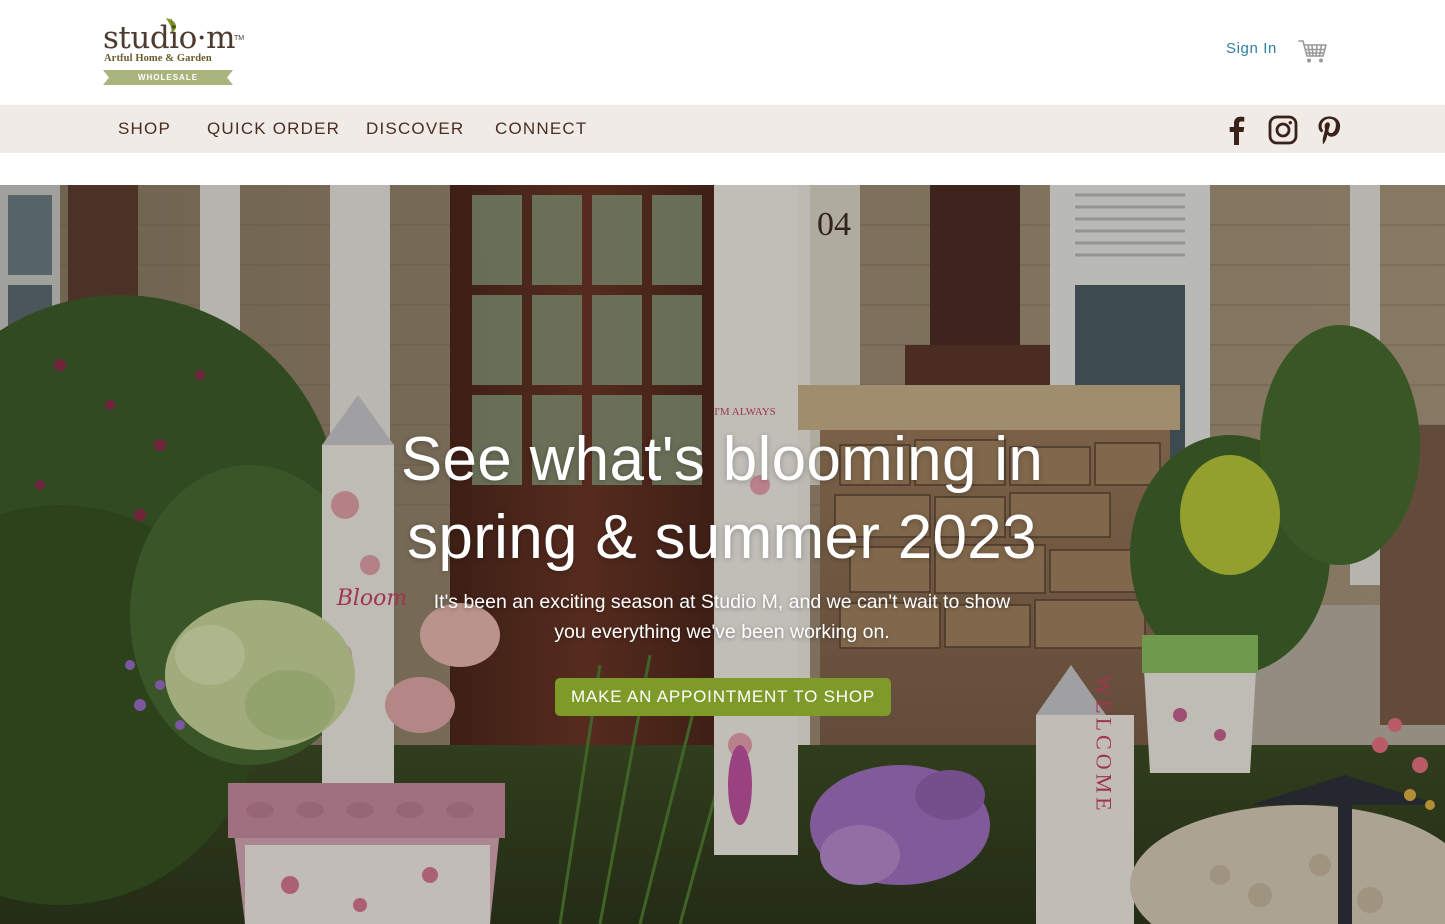 This screenshot has width=1445, height=924. What do you see at coordinates (144, 129) in the screenshot?
I see `nav-item-shop: SHOP` at bounding box center [144, 129].